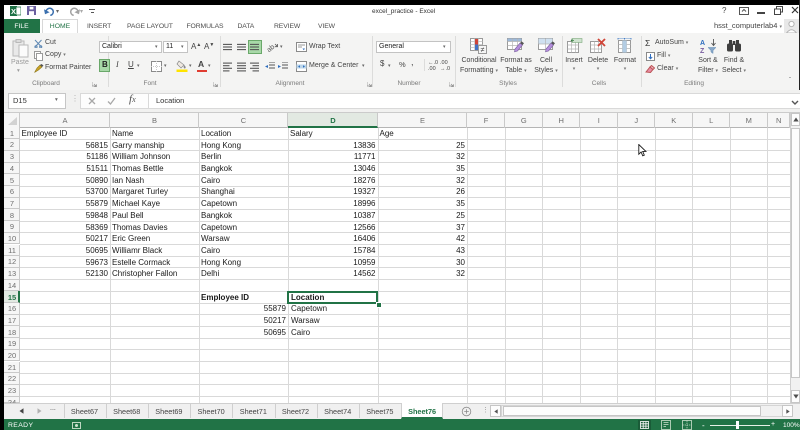 The height and width of the screenshot is (430, 800). What do you see at coordinates (702, 51) in the screenshot?
I see `svg-text: Z` at bounding box center [702, 51].